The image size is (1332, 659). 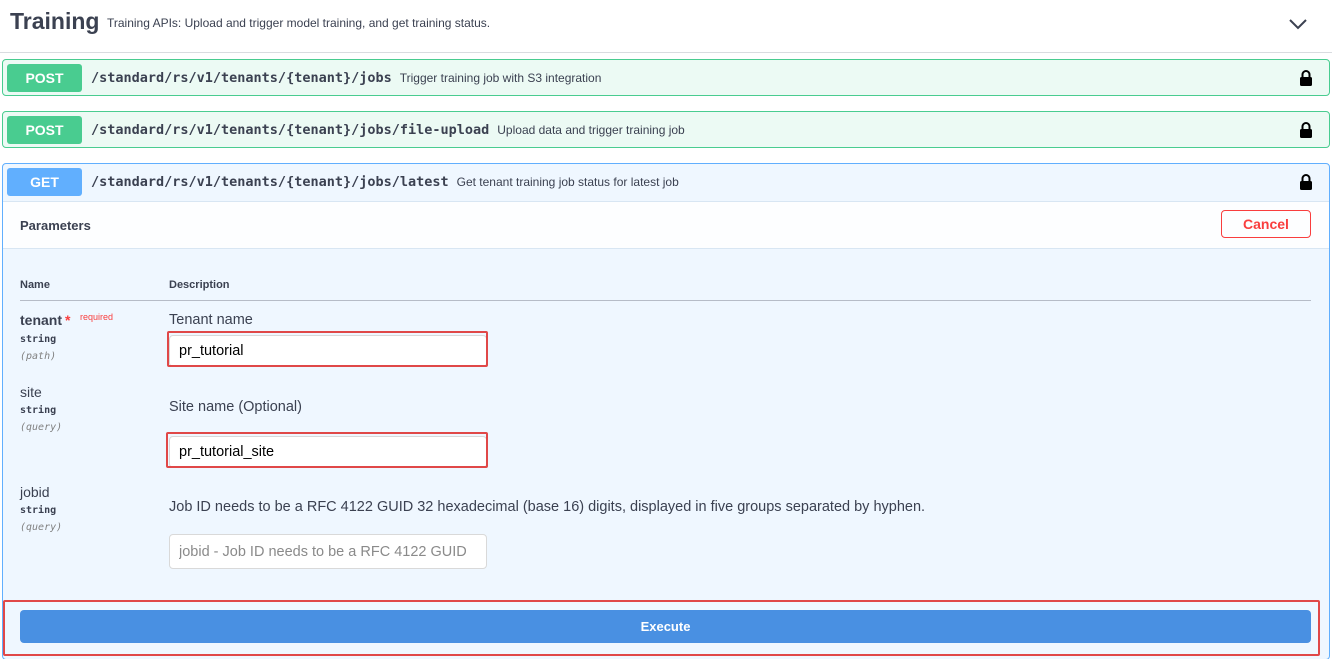 What do you see at coordinates (35, 492) in the screenshot?
I see `param-name-jobid: jobid` at bounding box center [35, 492].